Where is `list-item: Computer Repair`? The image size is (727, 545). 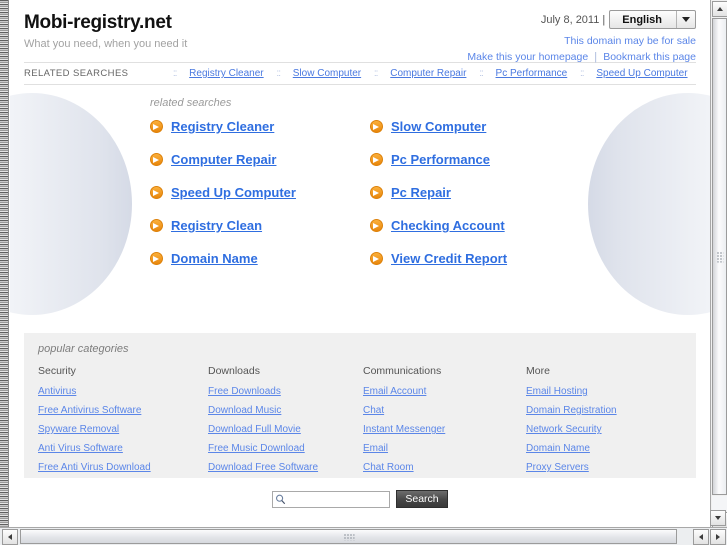
list-item: Computer Repair is located at coordinates (260, 159).